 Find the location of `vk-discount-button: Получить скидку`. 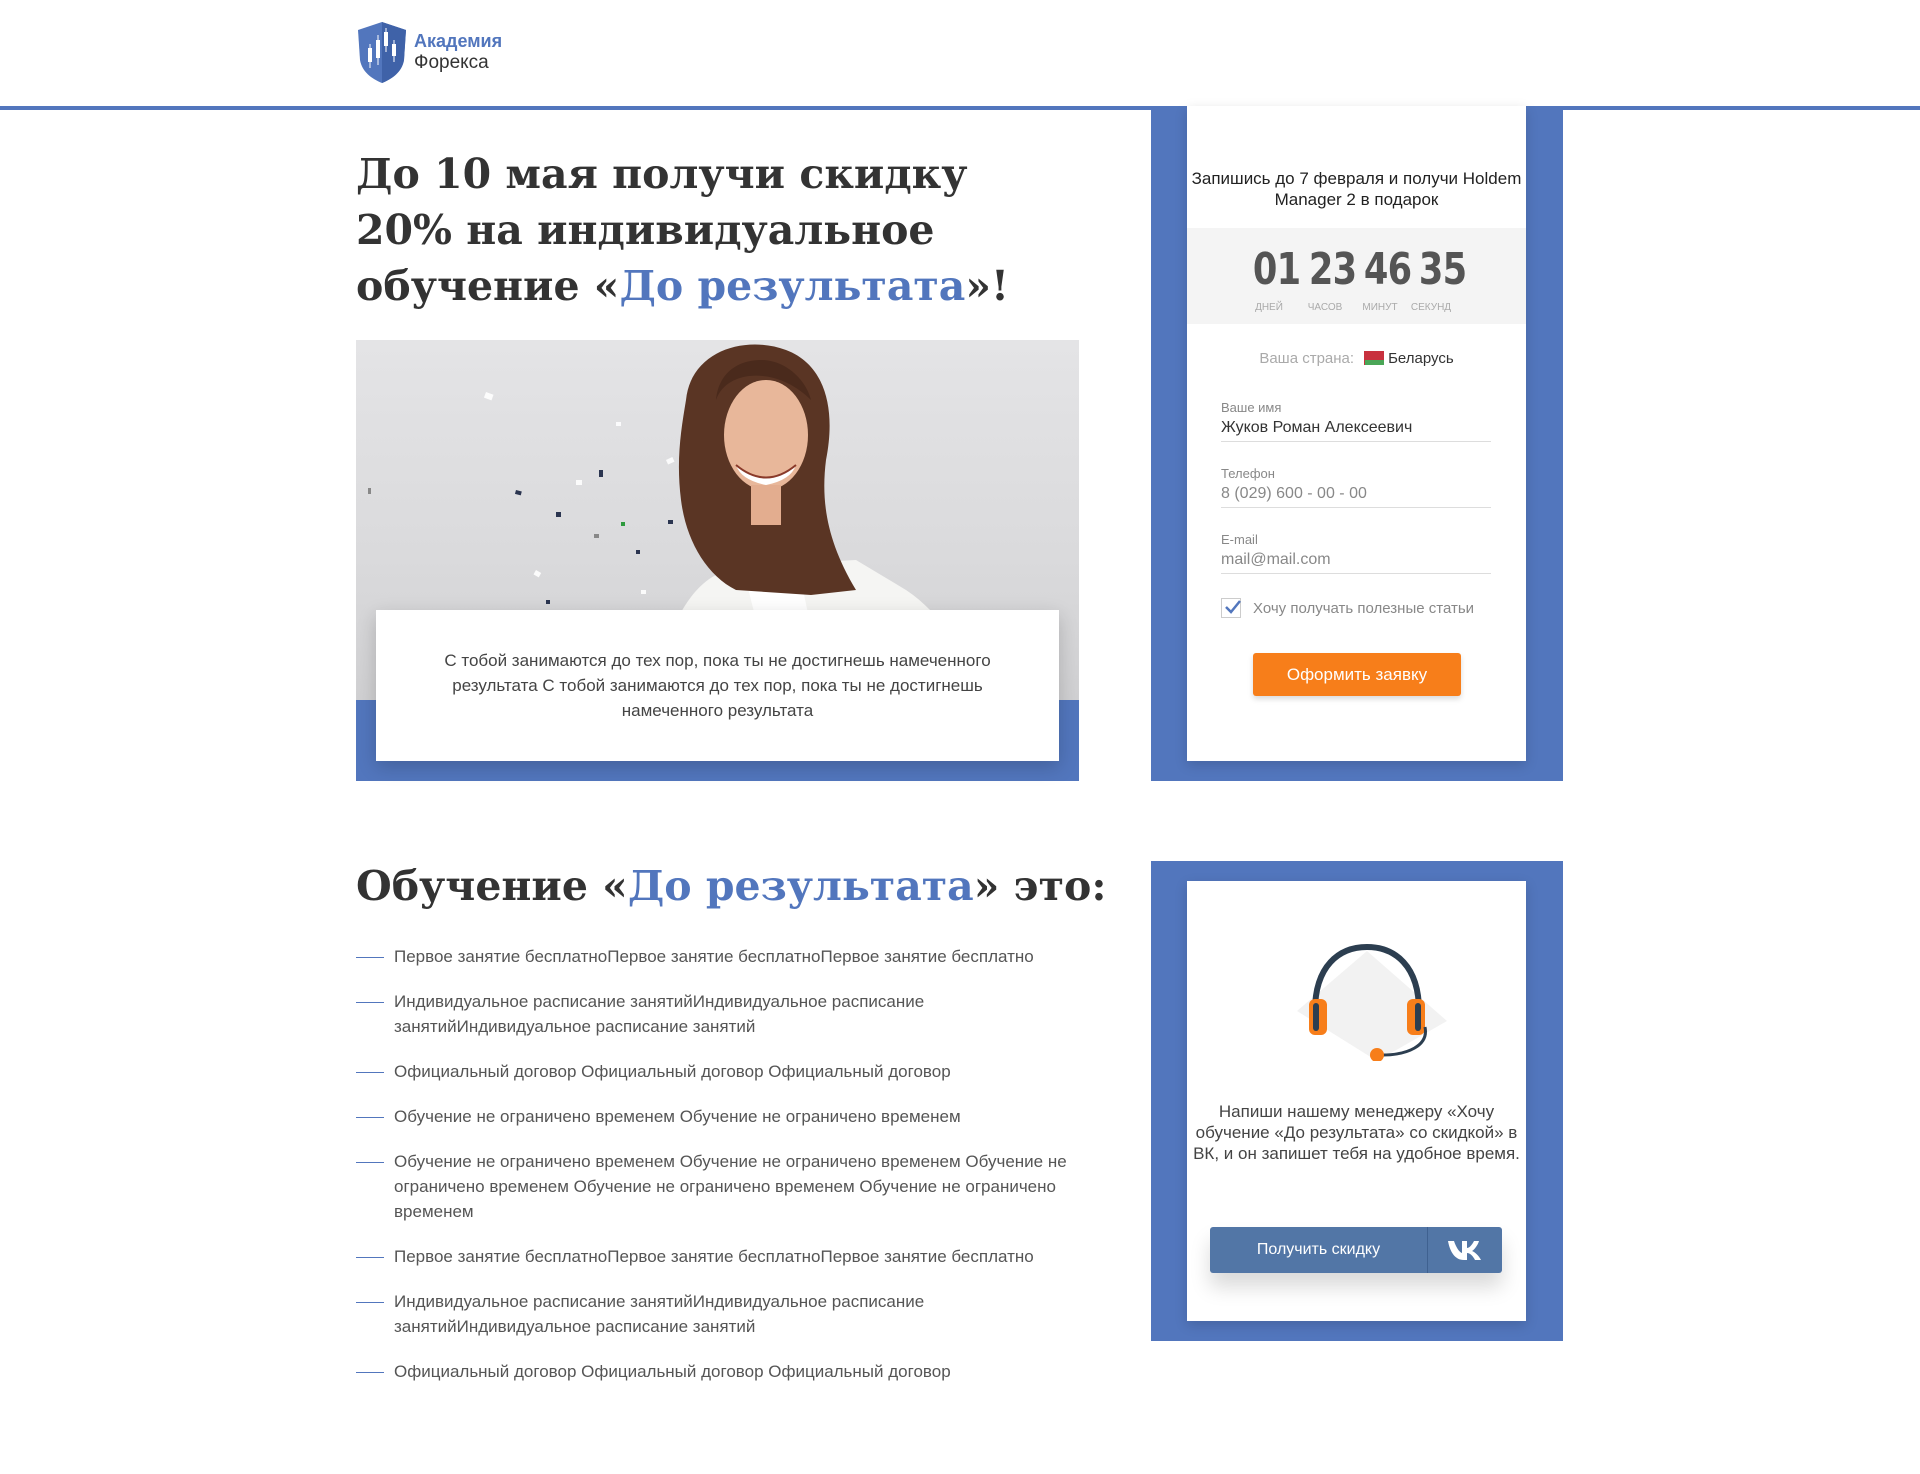

vk-discount-button: Получить скидку is located at coordinates (1356, 1250).